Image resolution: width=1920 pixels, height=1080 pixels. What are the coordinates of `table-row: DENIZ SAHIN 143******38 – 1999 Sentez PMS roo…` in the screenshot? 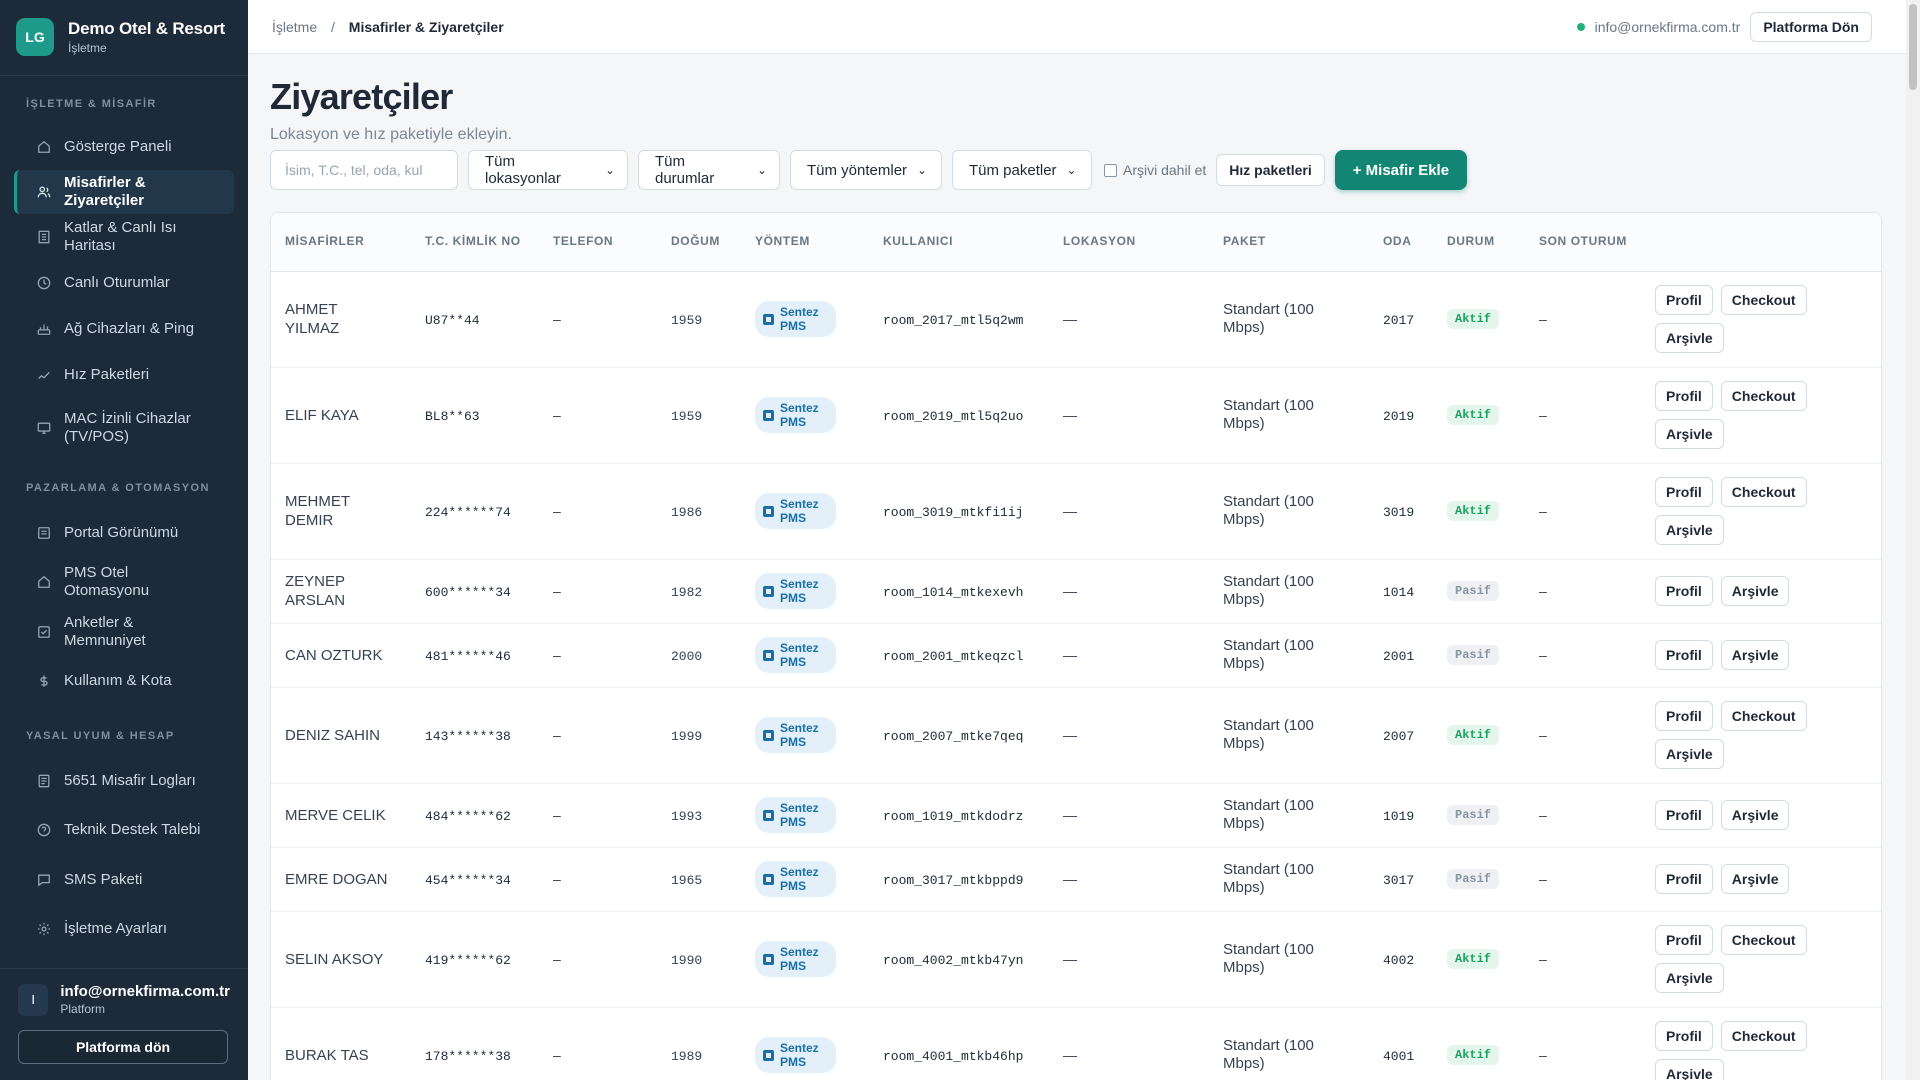 It's located at (1076, 735).